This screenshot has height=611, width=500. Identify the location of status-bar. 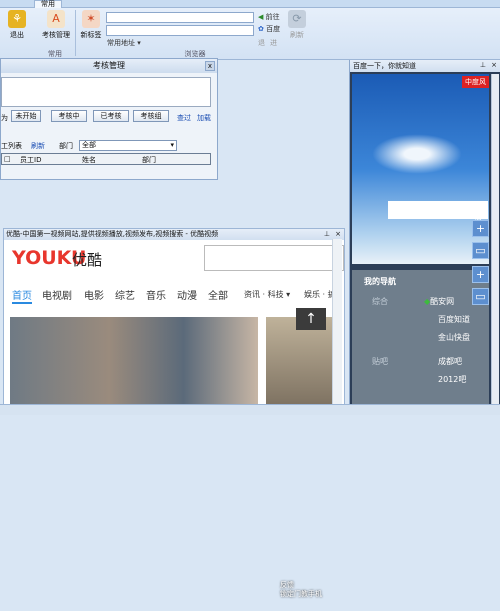
(250, 409).